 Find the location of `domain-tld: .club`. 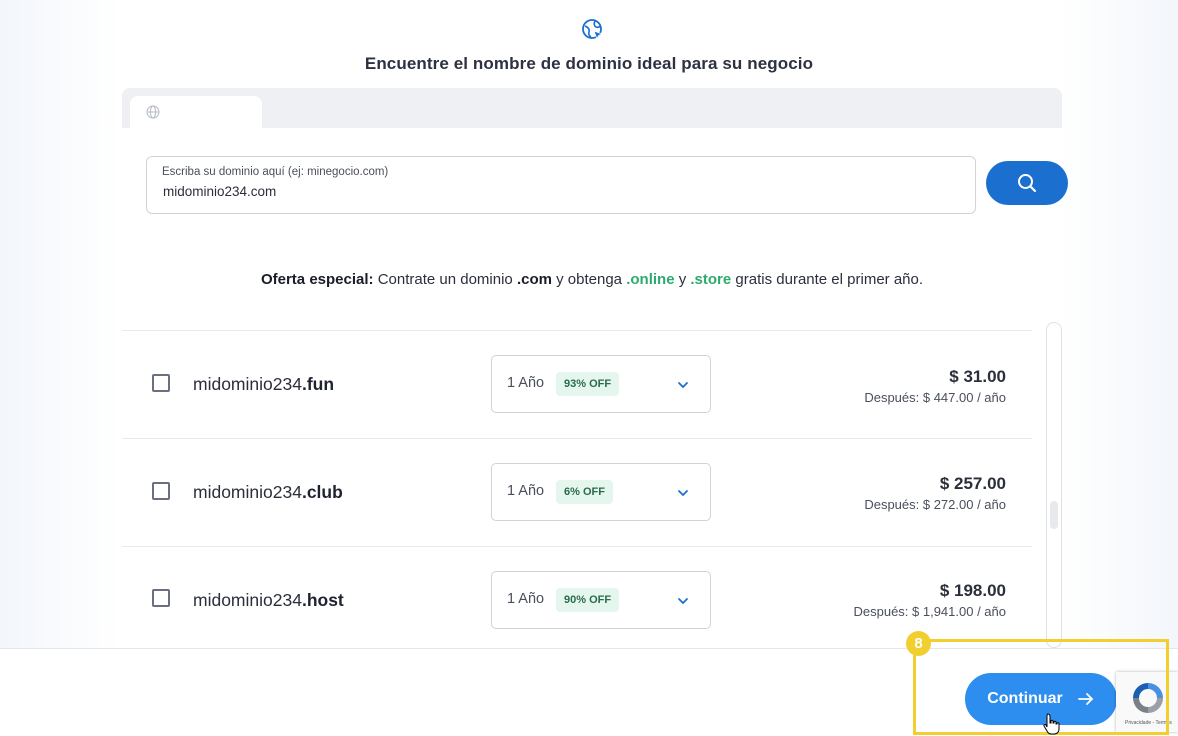

domain-tld: .club is located at coordinates (322, 492).